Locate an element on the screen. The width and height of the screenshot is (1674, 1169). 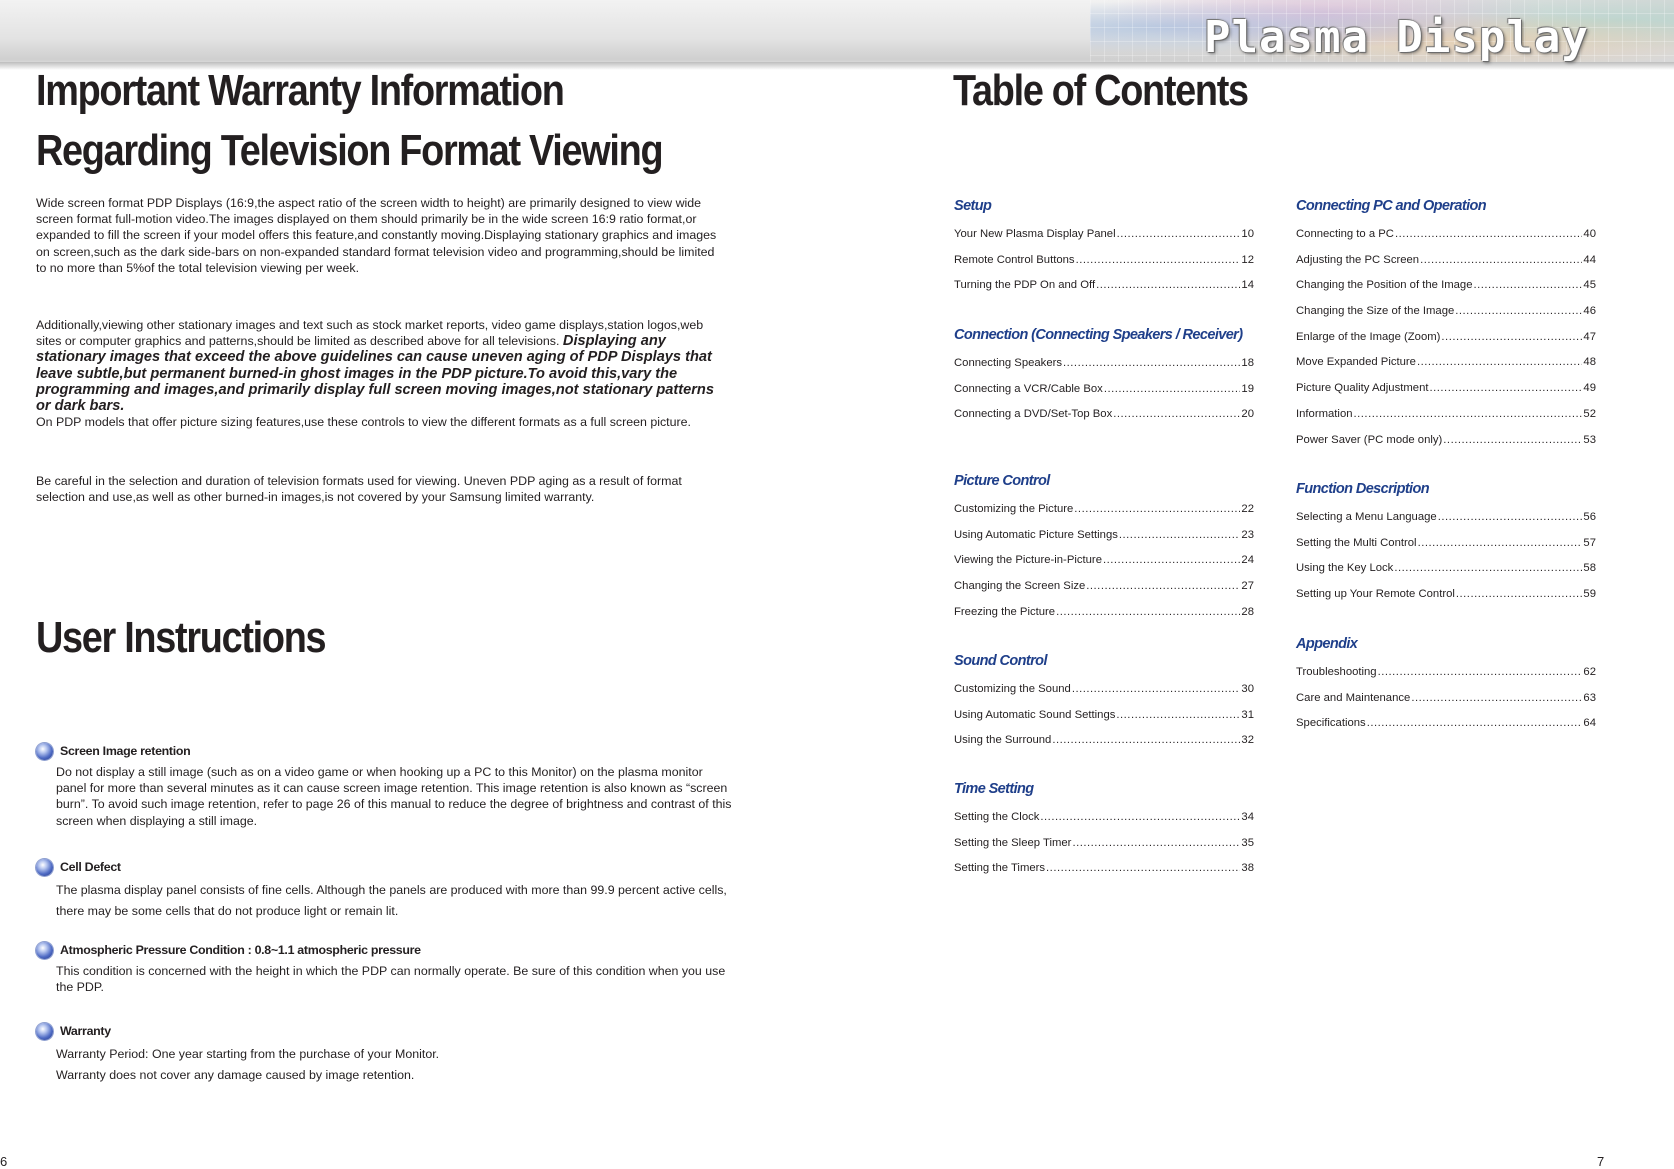
toc-entry-page: 31 is located at coordinates (1247, 714).